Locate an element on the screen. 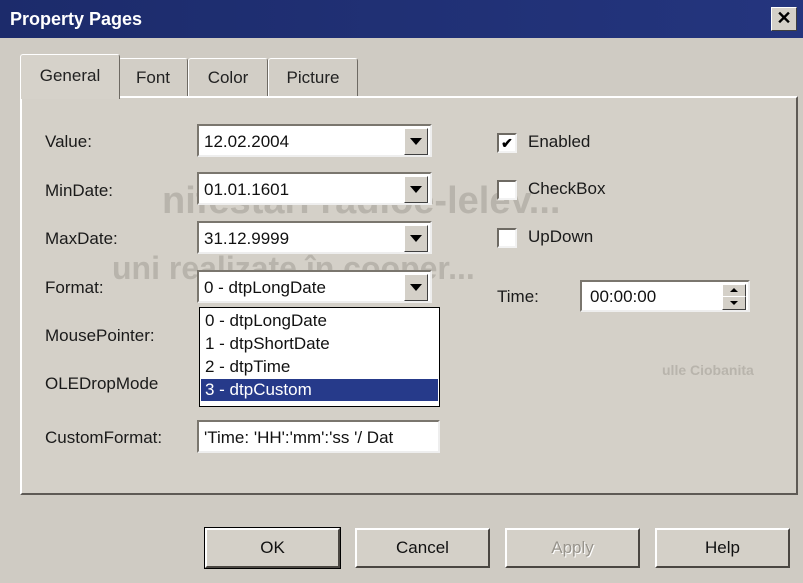 The image size is (803, 583). value-dropdown-button is located at coordinates (416, 141).